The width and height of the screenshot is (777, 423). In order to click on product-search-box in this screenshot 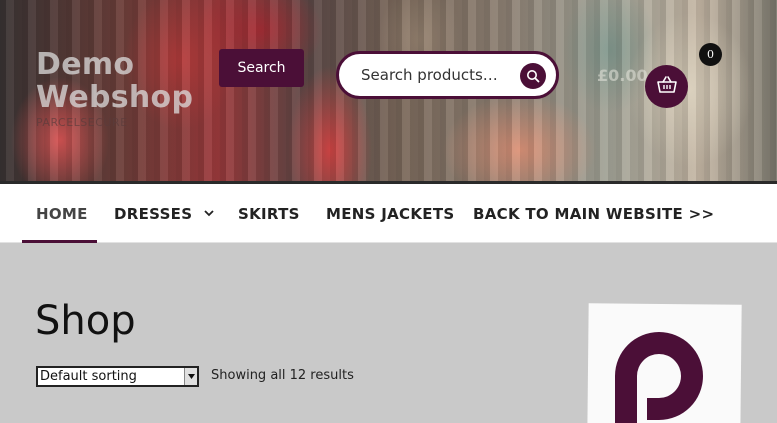, I will do `click(447, 75)`.